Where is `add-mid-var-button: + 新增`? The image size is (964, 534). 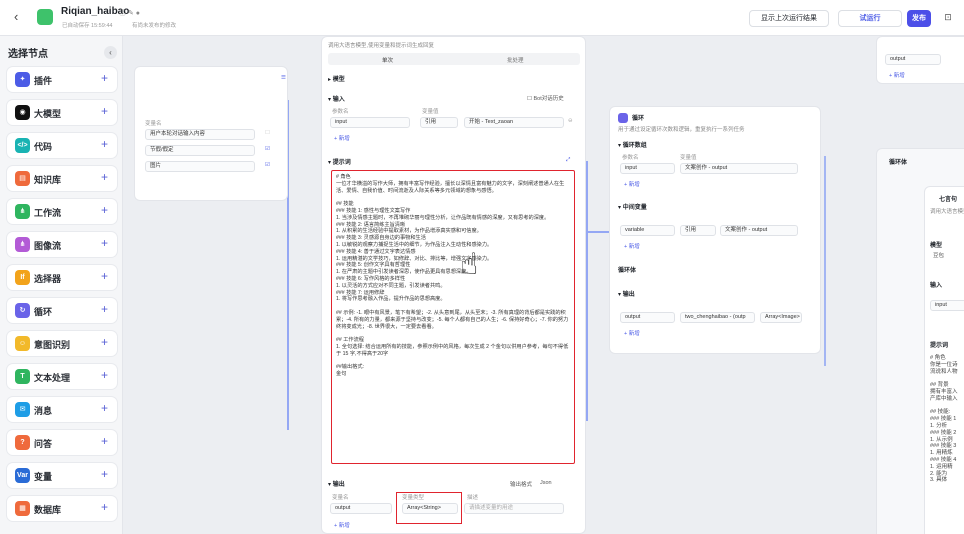
add-mid-var-button: + 新增 is located at coordinates (632, 246).